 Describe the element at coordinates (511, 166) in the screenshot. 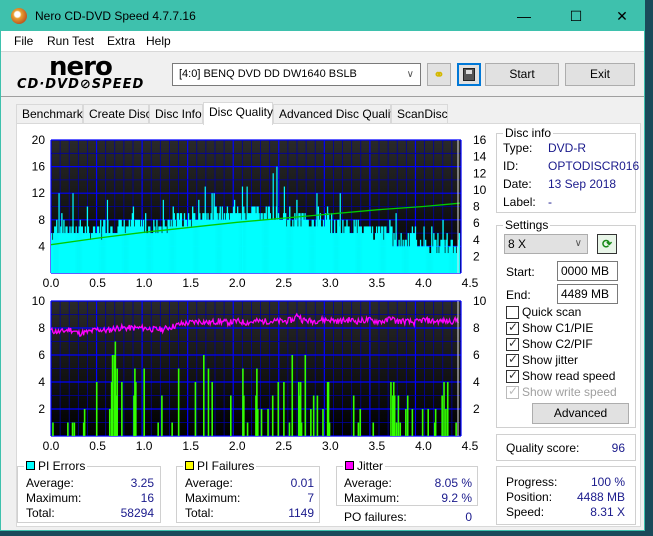

I see `disc-id-label: ID:` at that location.